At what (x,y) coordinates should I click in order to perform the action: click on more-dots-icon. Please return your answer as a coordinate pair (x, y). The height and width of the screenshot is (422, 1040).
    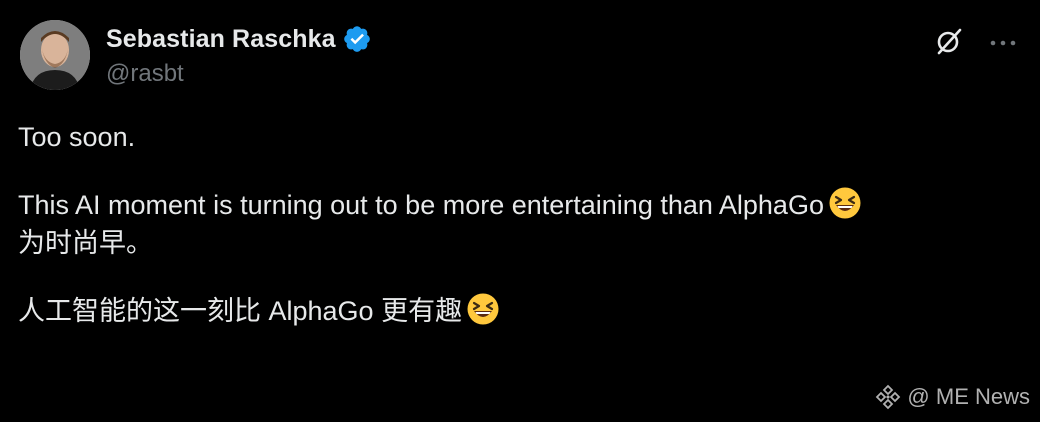
    Looking at the image, I should click on (1003, 41).